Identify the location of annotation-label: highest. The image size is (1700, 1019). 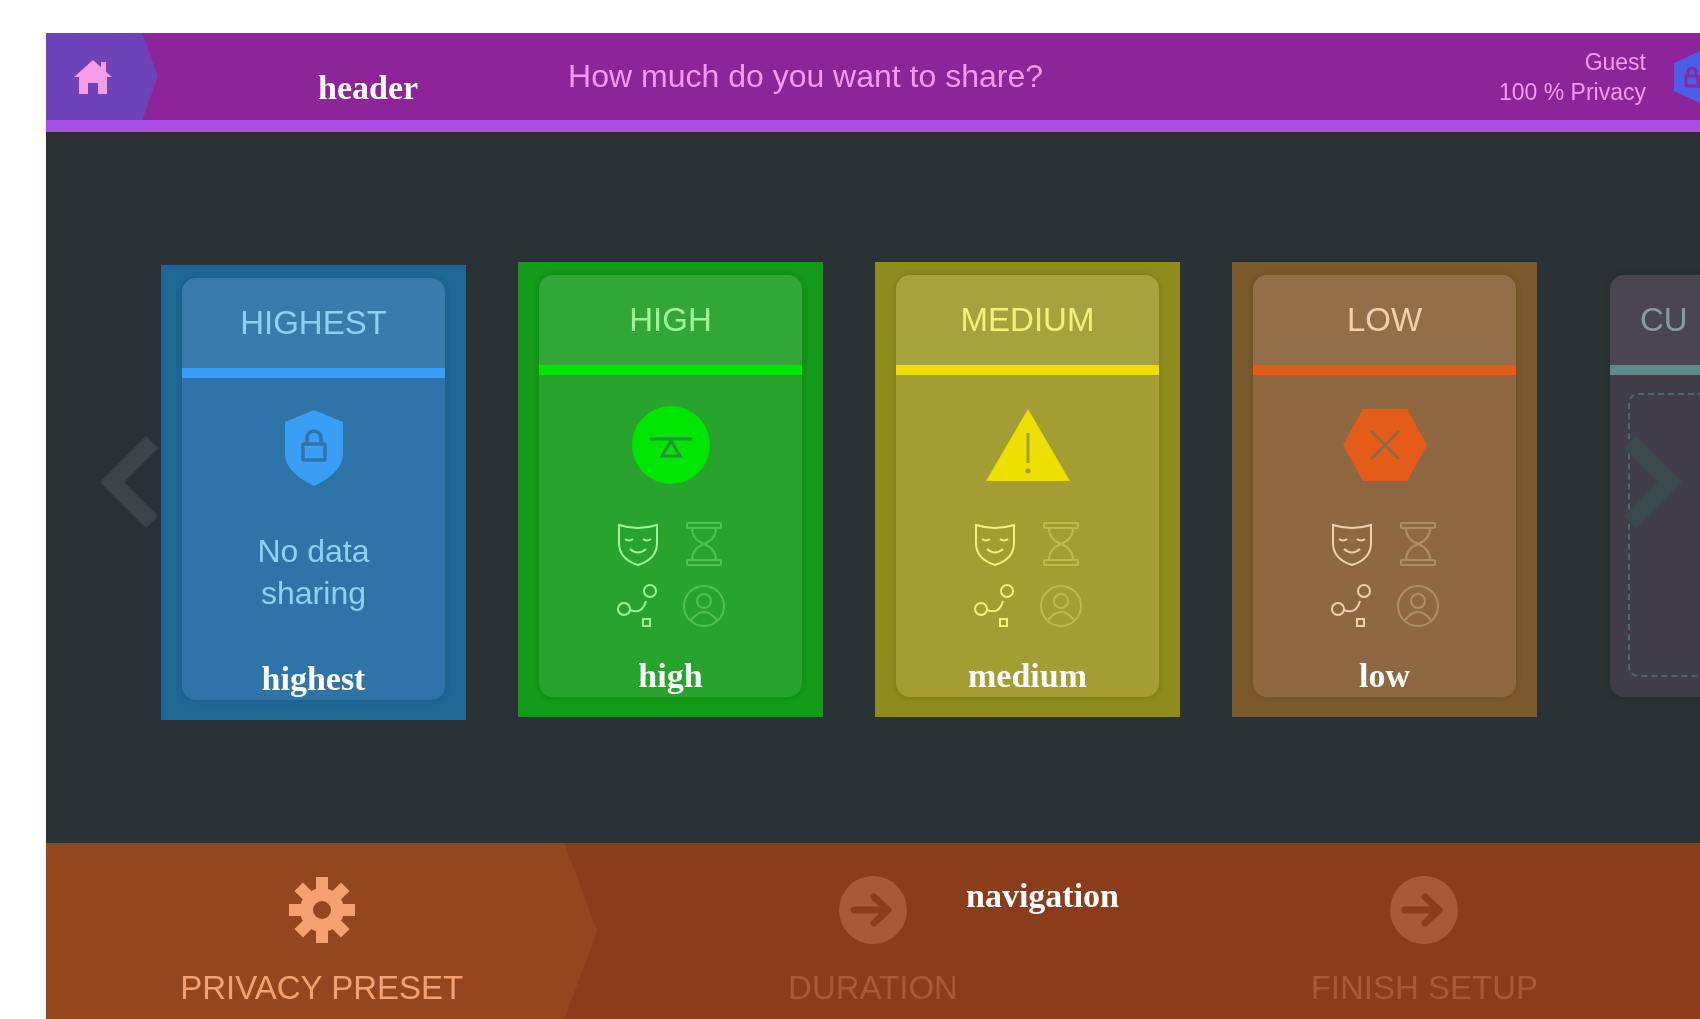
(313, 679).